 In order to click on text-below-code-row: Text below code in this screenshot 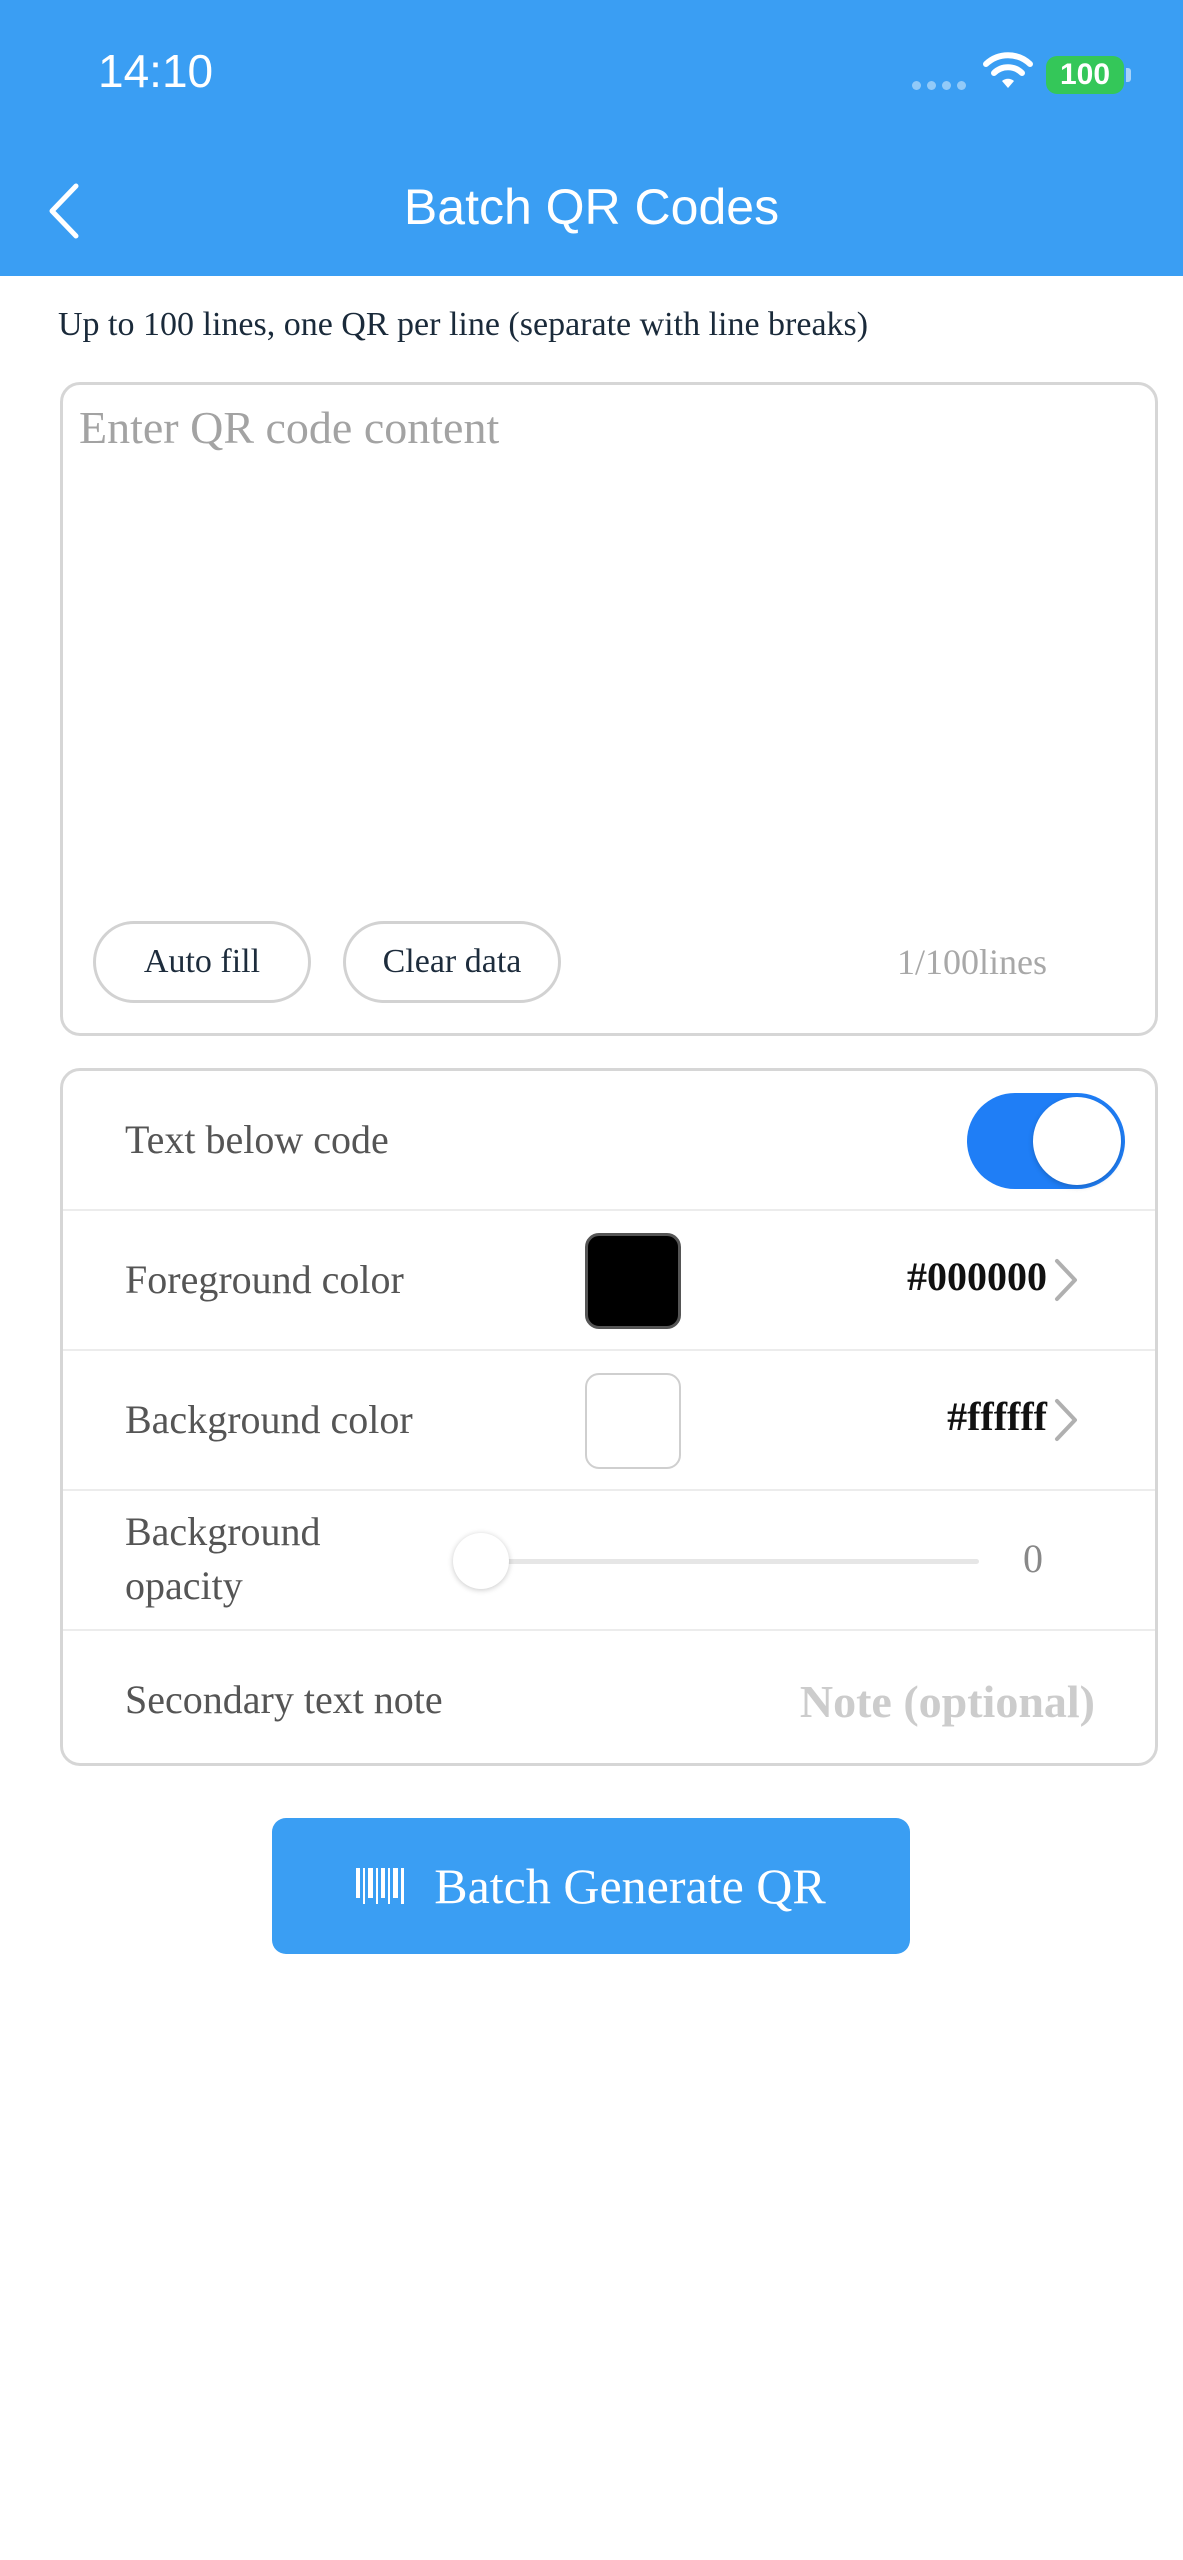, I will do `click(609, 1141)`.